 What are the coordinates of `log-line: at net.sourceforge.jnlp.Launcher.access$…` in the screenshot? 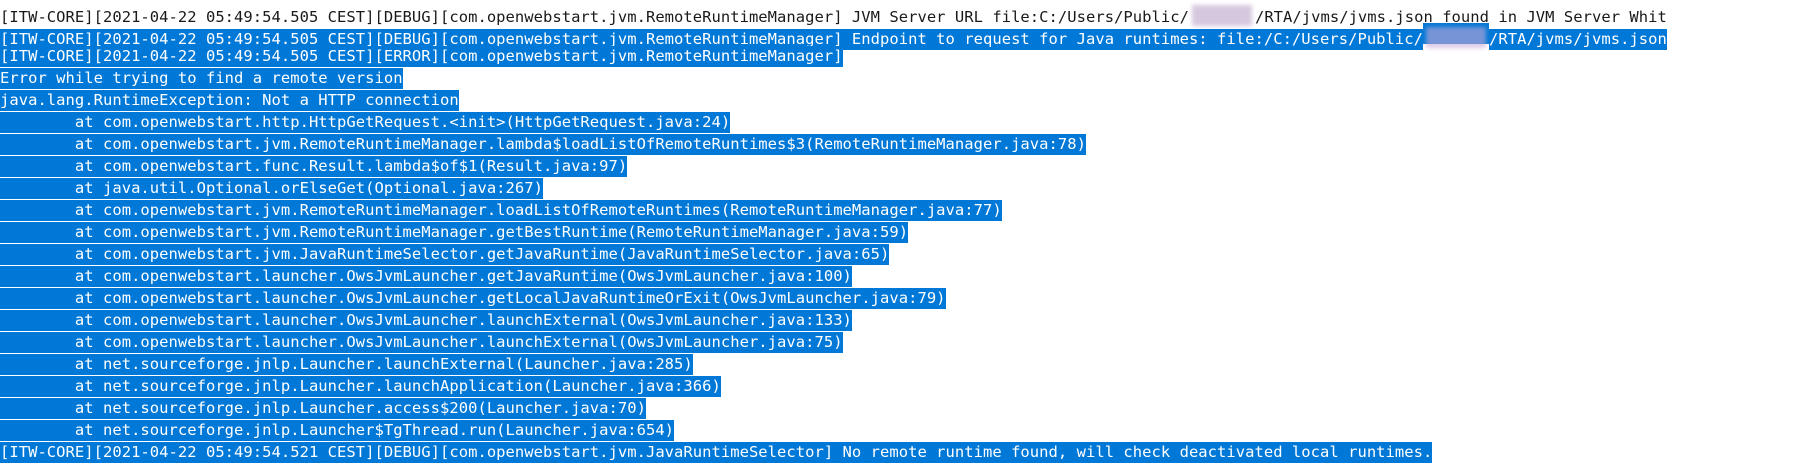 It's located at (833, 408).